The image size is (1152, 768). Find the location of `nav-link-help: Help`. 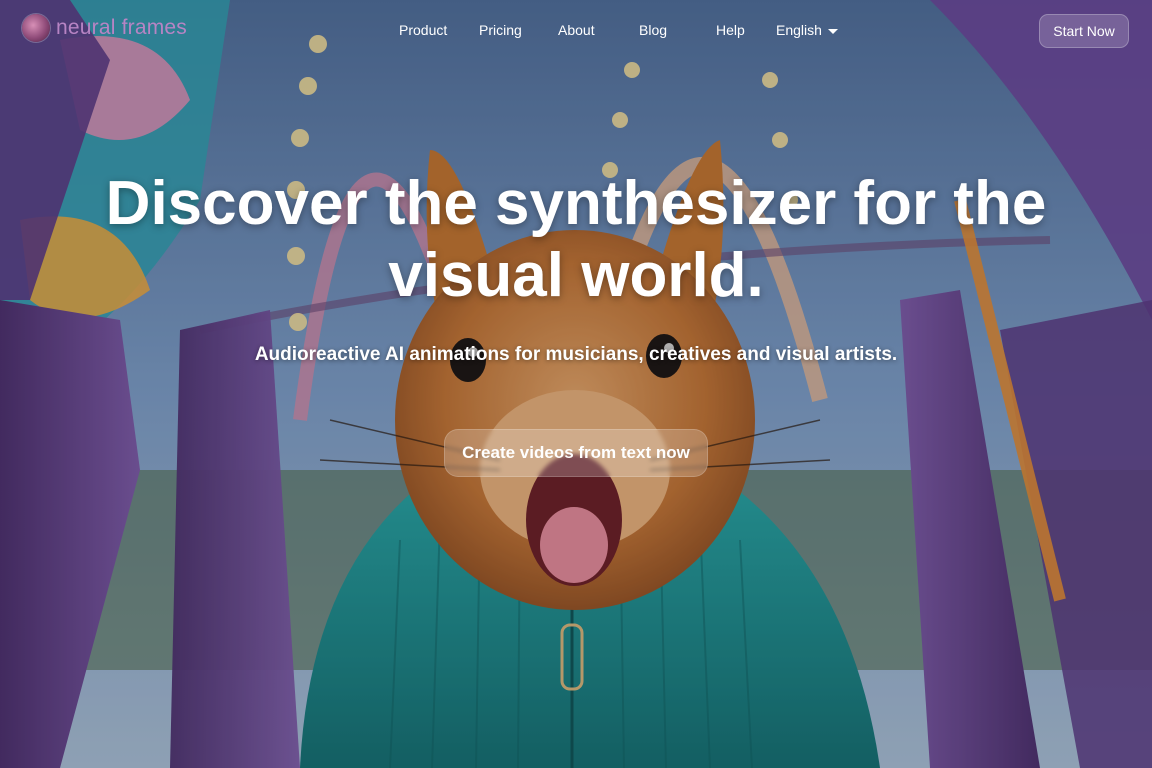

nav-link-help: Help is located at coordinates (730, 30).